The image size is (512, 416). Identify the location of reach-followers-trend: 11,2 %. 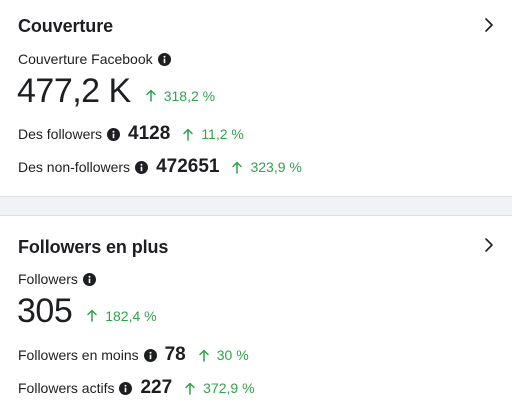
(213, 134).